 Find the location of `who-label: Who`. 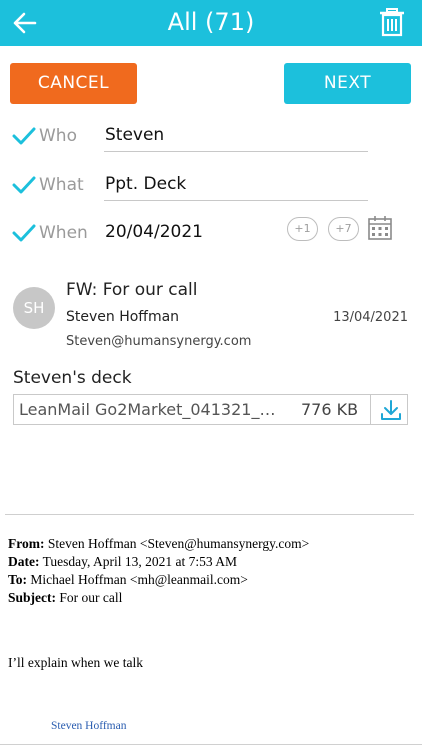

who-label: Who is located at coordinates (58, 136).